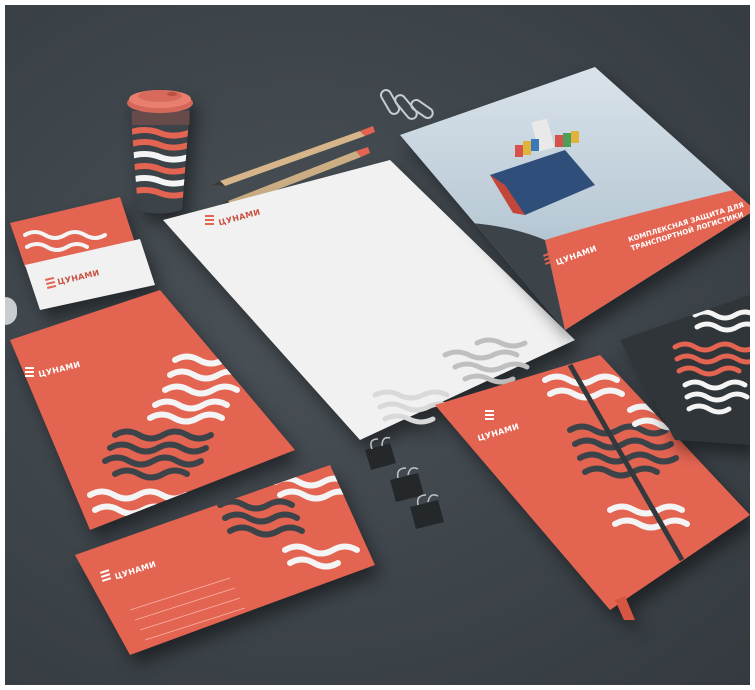  Describe the element at coordinates (225, 560) in the screenshot. I see `envelope: ЦУНАМИ` at that location.